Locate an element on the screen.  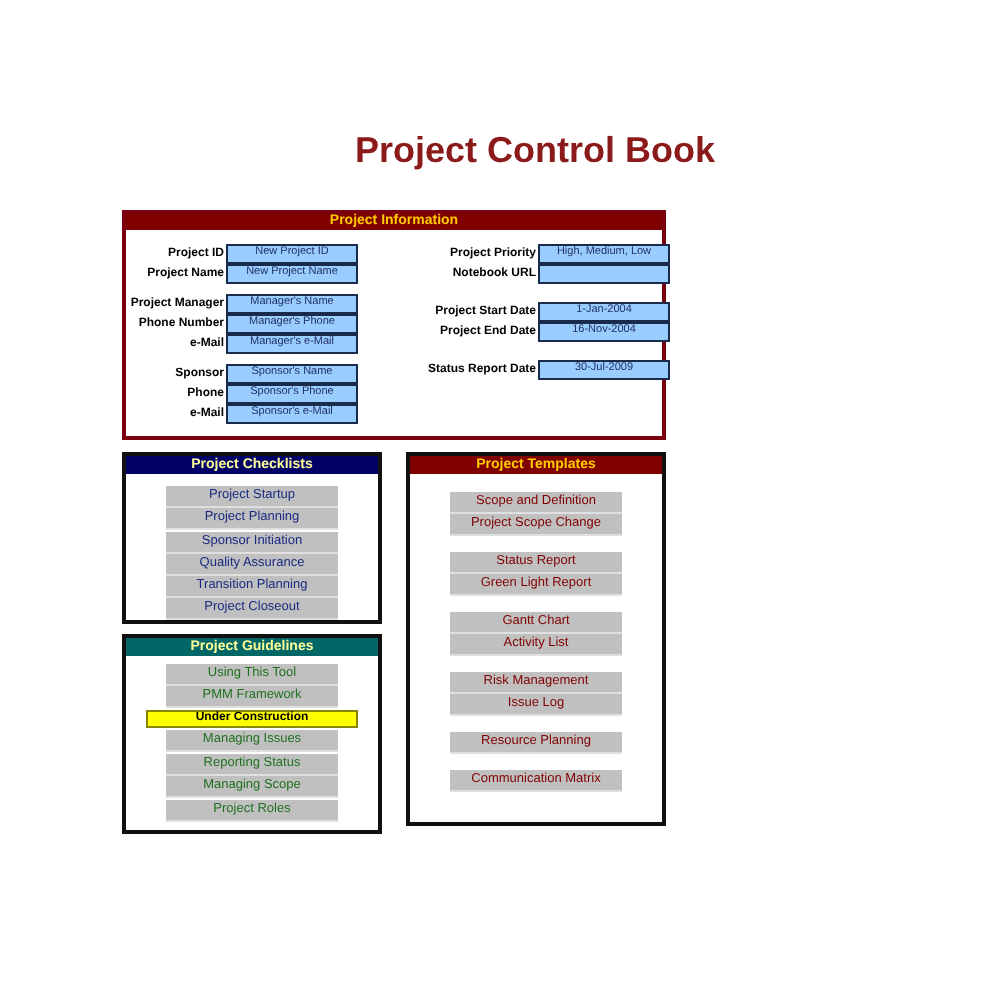
page-title: Project Control Book is located at coordinates (534, 150).